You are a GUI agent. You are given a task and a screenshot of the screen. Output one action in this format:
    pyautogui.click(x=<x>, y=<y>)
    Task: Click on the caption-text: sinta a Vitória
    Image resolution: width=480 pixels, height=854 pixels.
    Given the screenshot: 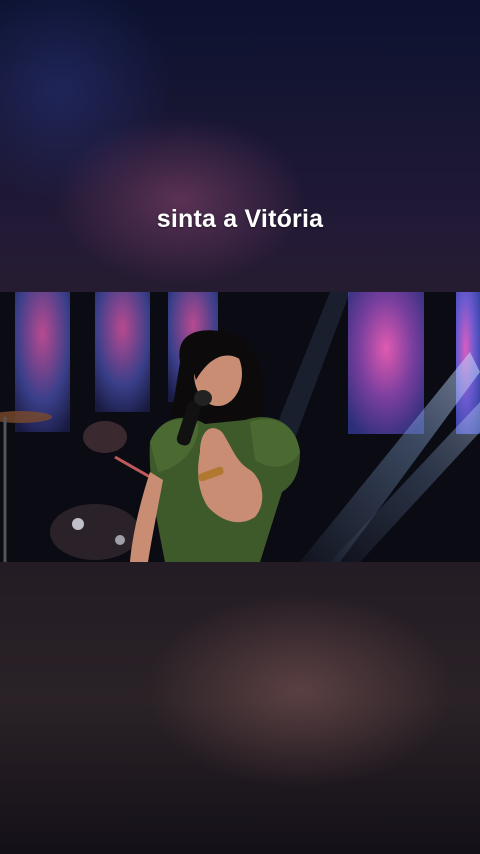 What is the action you would take?
    pyautogui.click(x=240, y=219)
    